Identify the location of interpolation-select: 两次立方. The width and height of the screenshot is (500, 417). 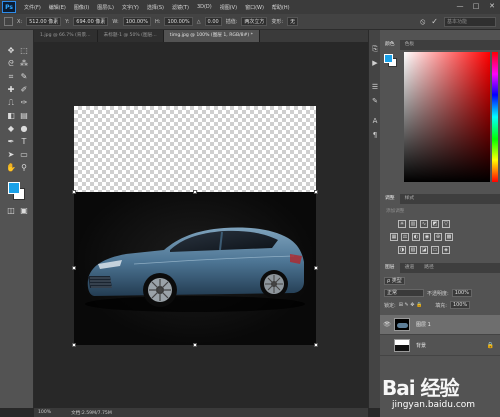
(254, 21).